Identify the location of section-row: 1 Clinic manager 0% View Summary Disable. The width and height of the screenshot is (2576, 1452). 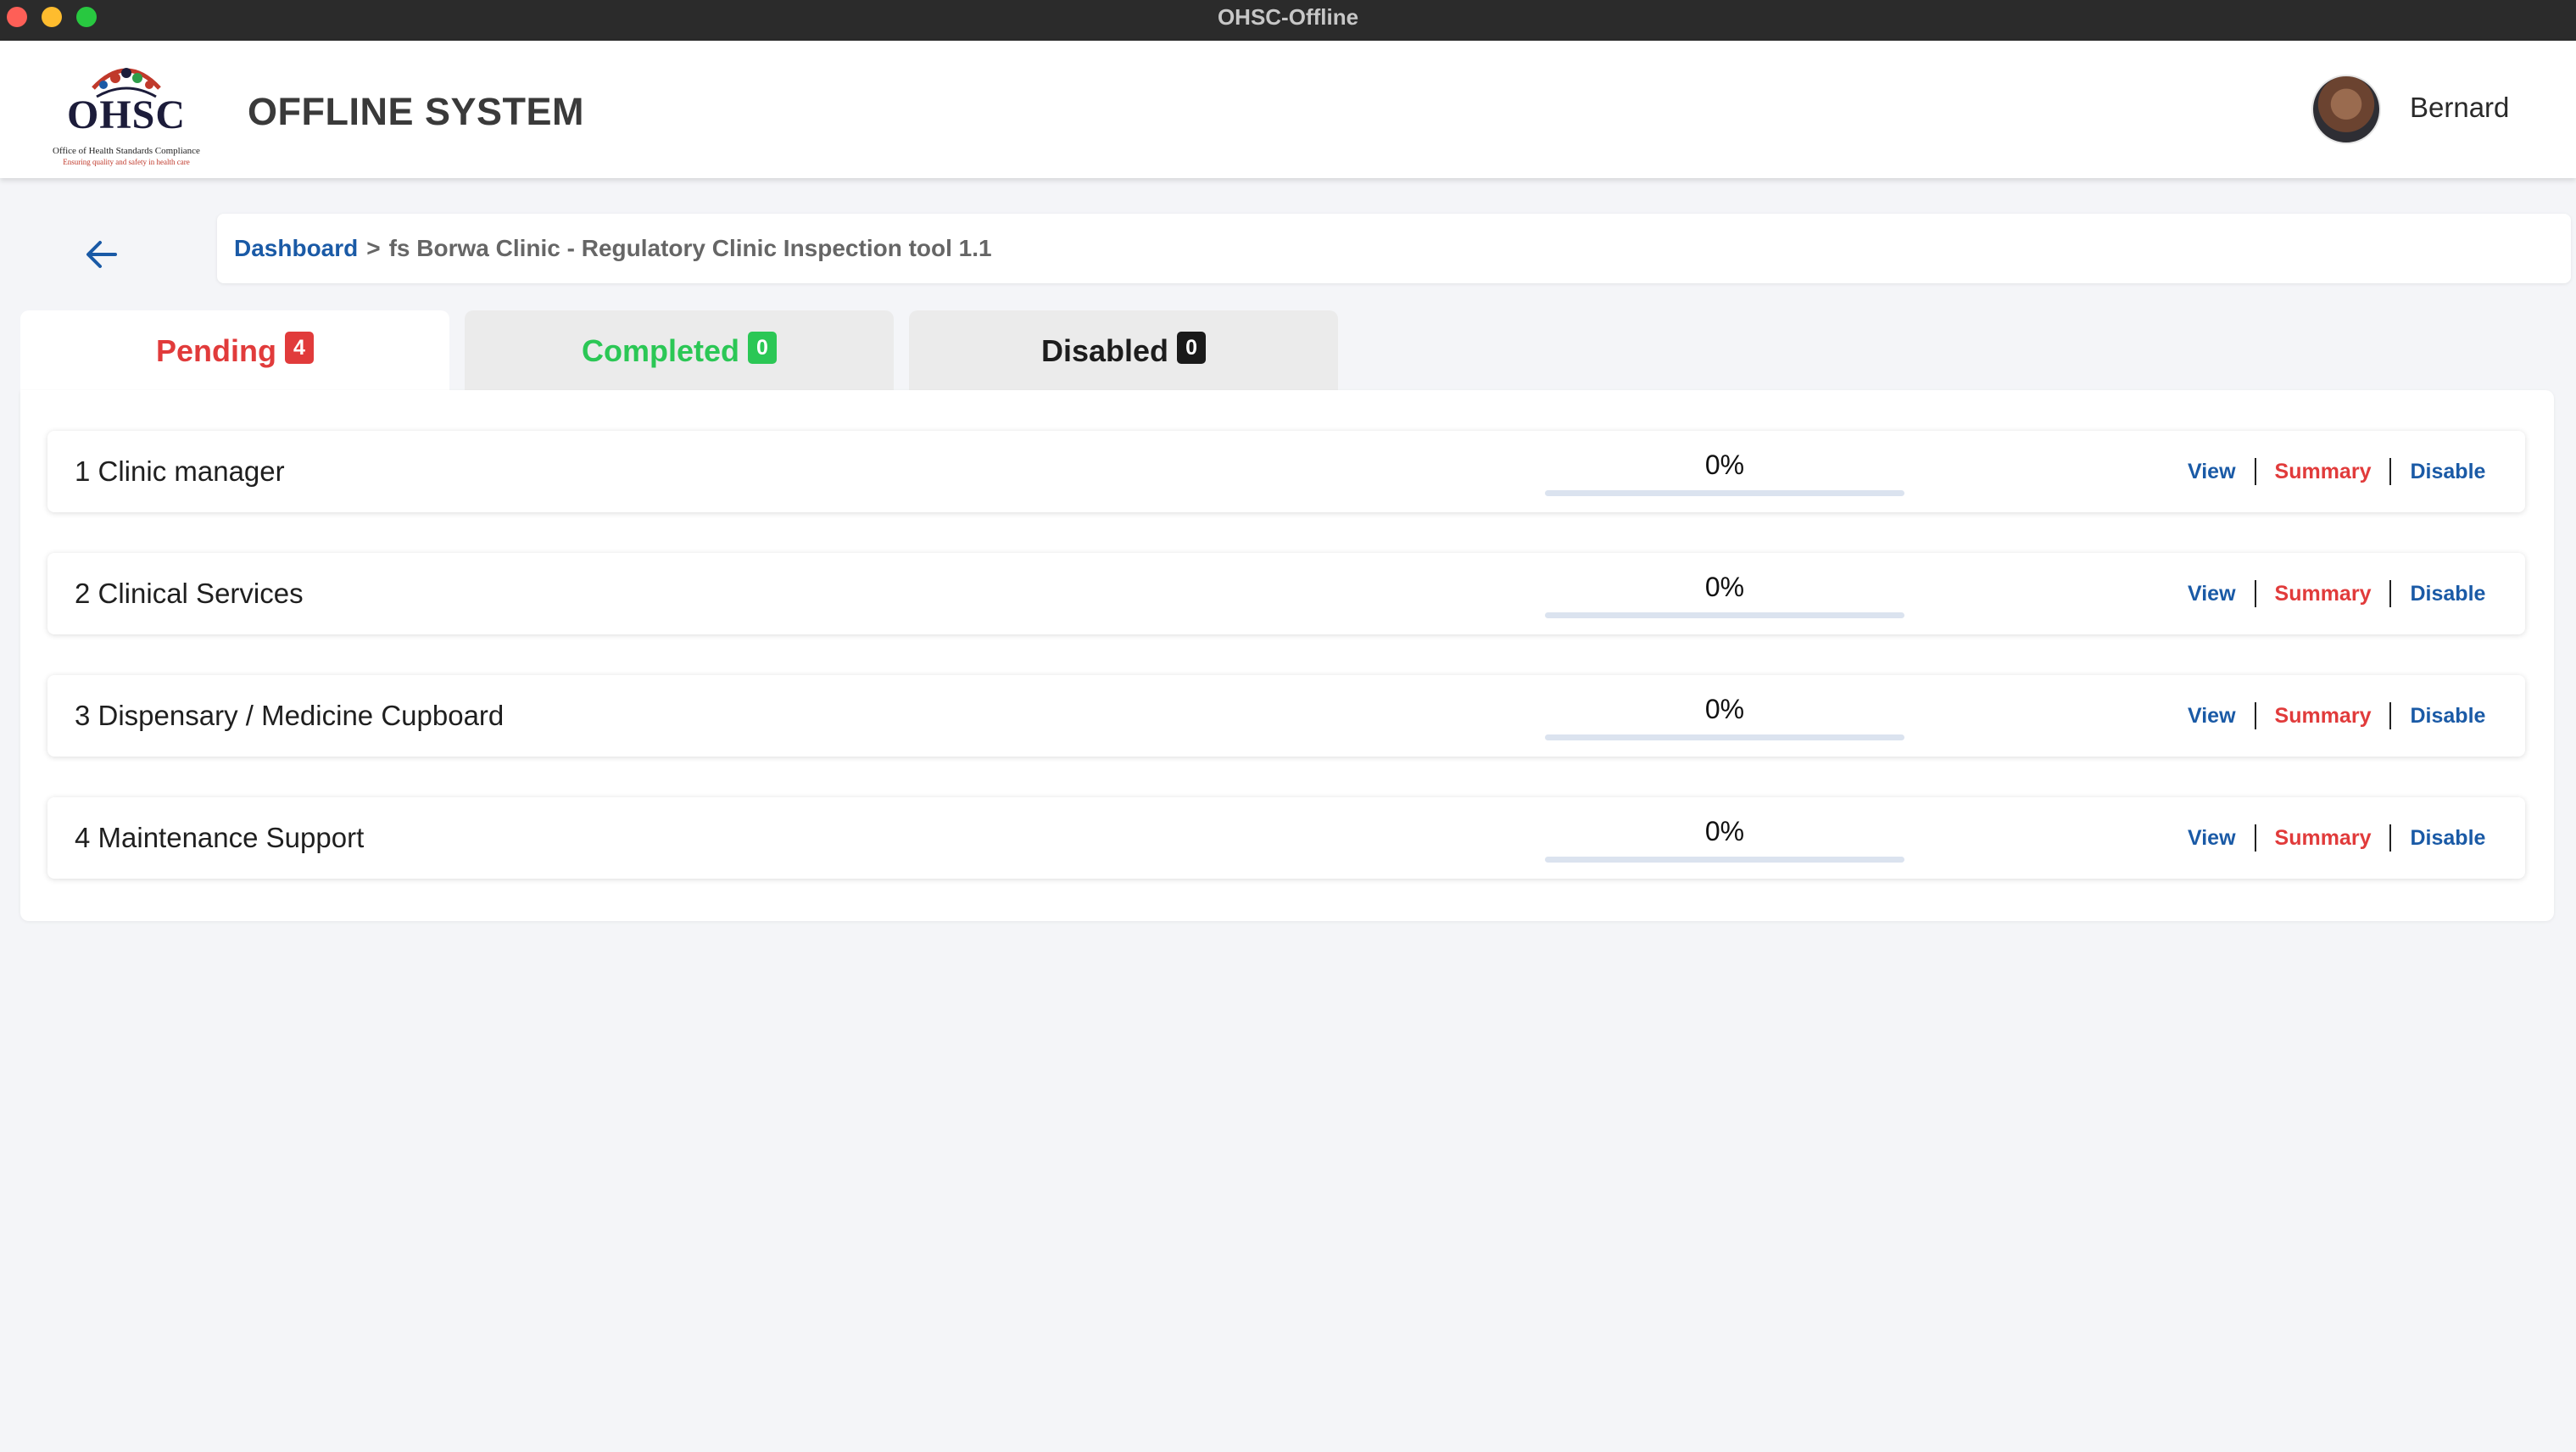
(1286, 471).